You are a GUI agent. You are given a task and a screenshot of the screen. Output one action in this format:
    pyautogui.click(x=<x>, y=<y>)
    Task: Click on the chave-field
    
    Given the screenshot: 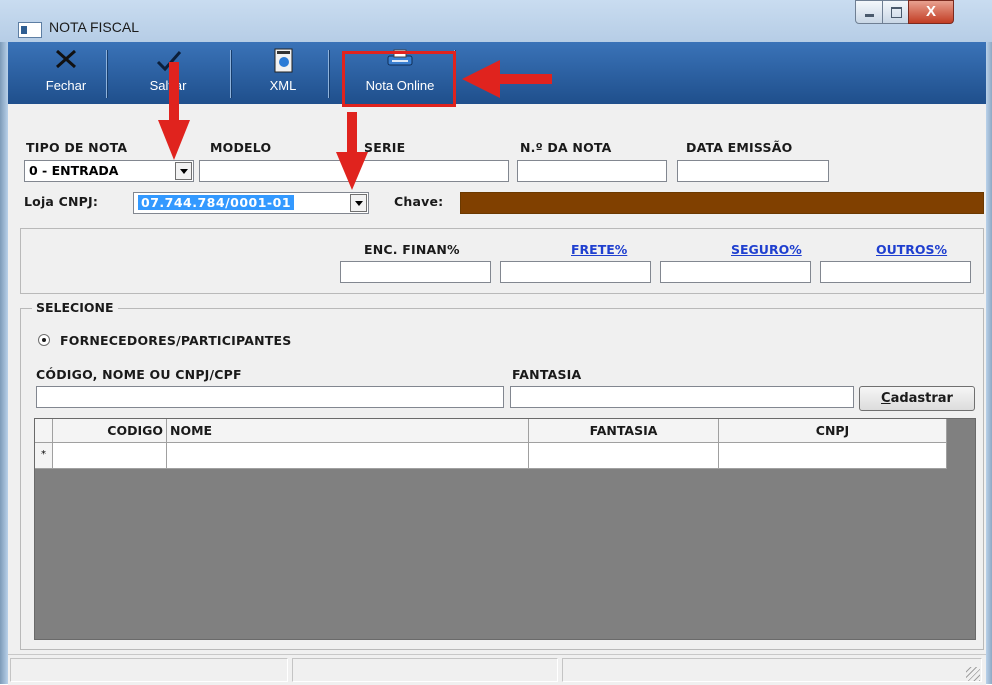 What is the action you would take?
    pyautogui.click(x=722, y=203)
    